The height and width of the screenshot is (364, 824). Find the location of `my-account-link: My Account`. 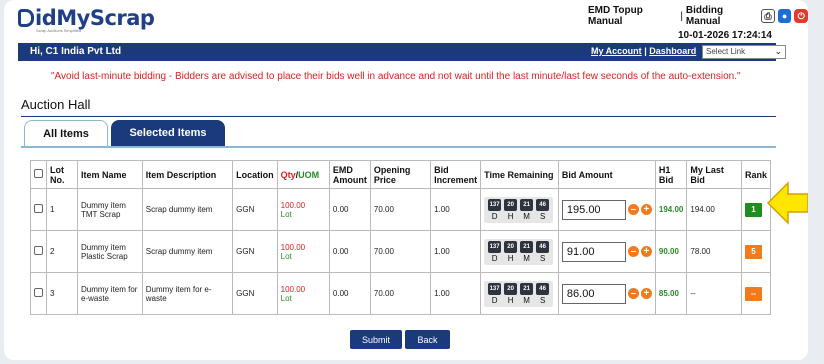

my-account-link: My Account is located at coordinates (616, 51).